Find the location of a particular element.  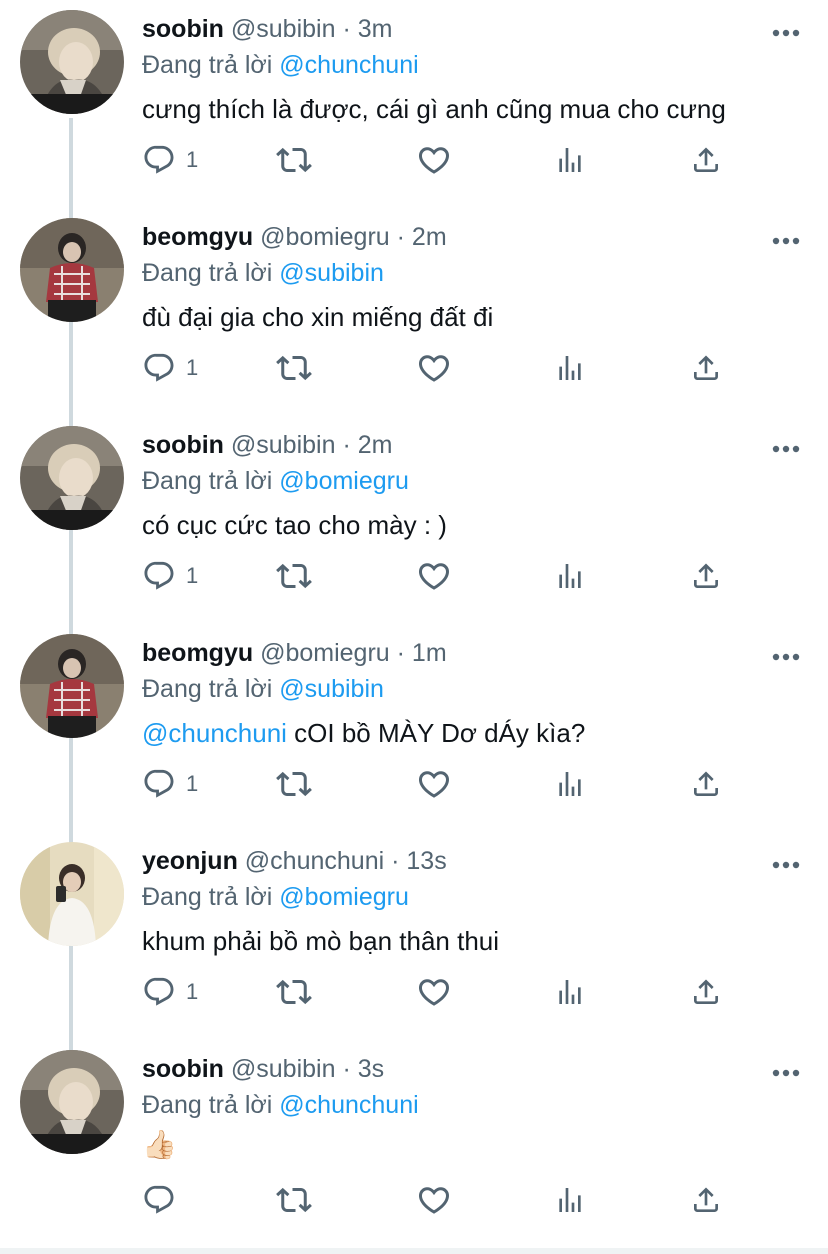

reply-button is located at coordinates (164, 1200).